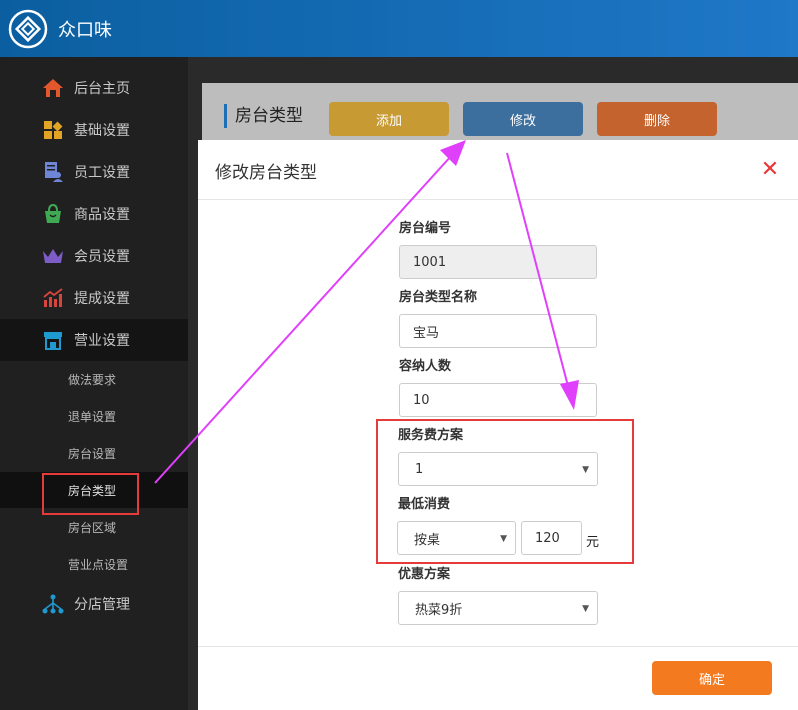  I want to click on sidebar-item-label: 商品设置, so click(102, 215).